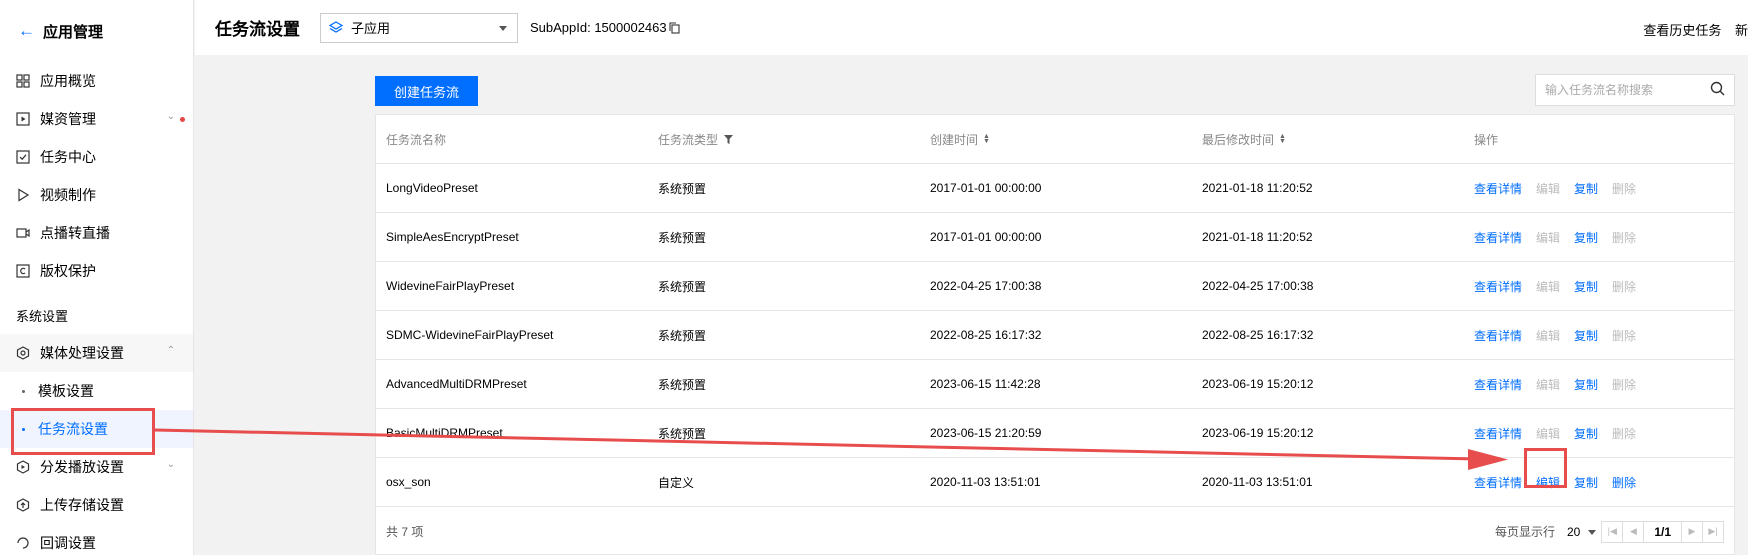  I want to click on media-play-icon, so click(23, 119).